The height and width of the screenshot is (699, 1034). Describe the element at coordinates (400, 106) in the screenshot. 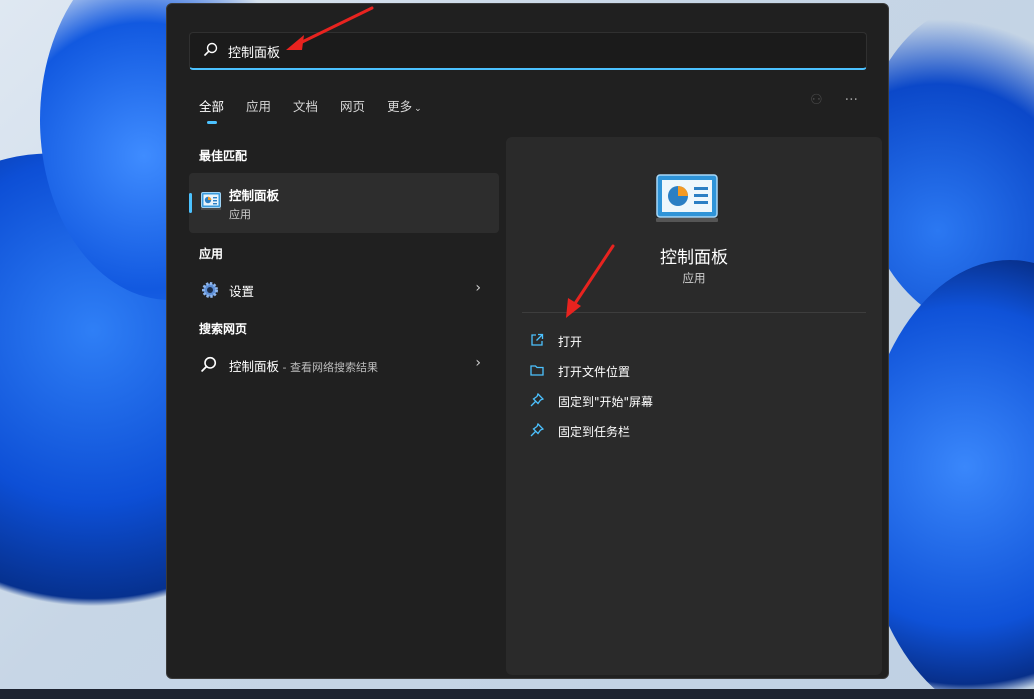

I see `tab-more-label: 更多` at that location.